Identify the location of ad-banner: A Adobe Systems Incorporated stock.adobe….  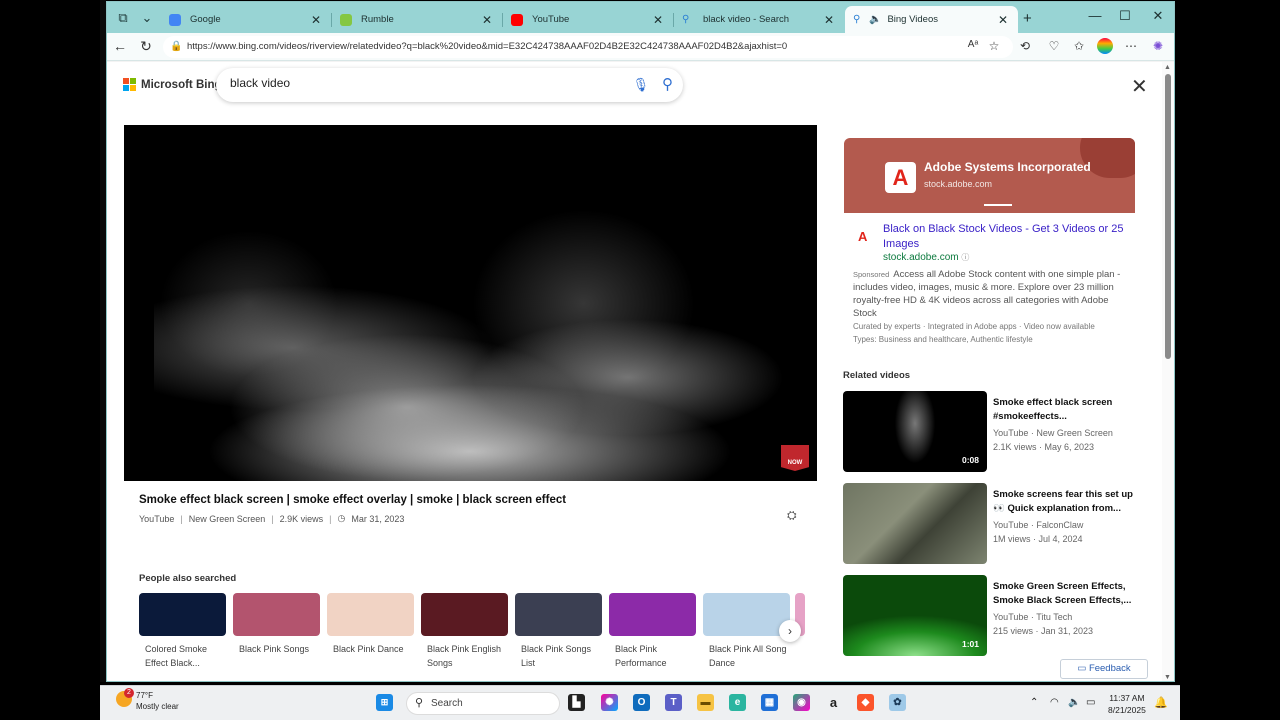
(989, 175).